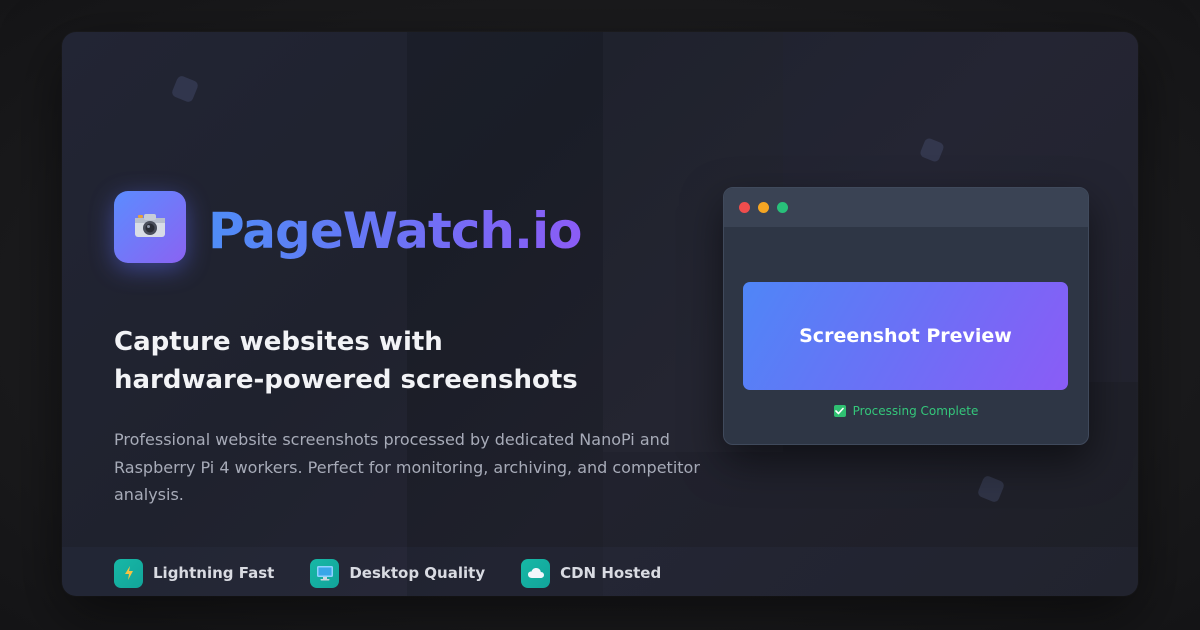 The image size is (1200, 630). I want to click on background-panel, so click(505, 314).